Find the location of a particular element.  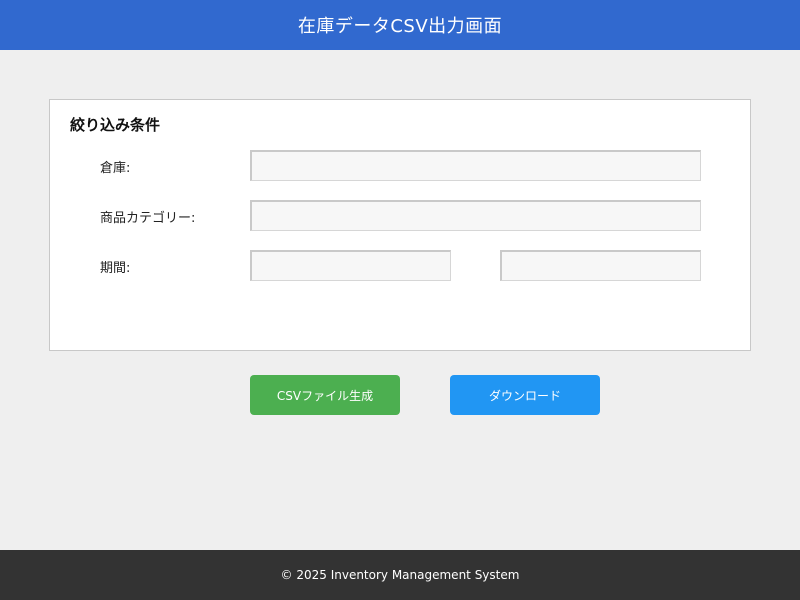

footer: © 2025 Inventory Management System is located at coordinates (400, 575).